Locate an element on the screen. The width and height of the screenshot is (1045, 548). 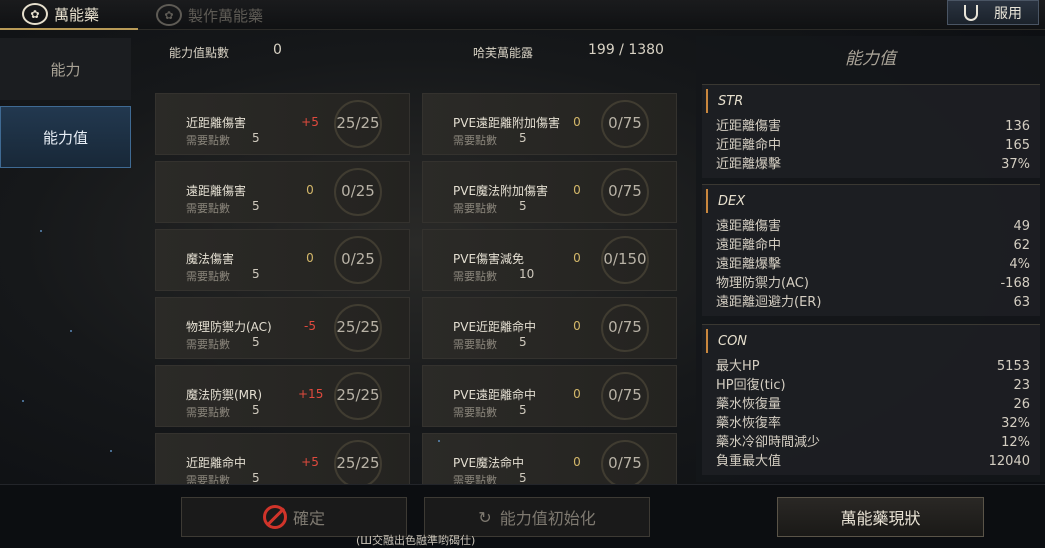
stat-card: PVE遠距離命中 需要點數 5 0 0/75 is located at coordinates (549, 396).